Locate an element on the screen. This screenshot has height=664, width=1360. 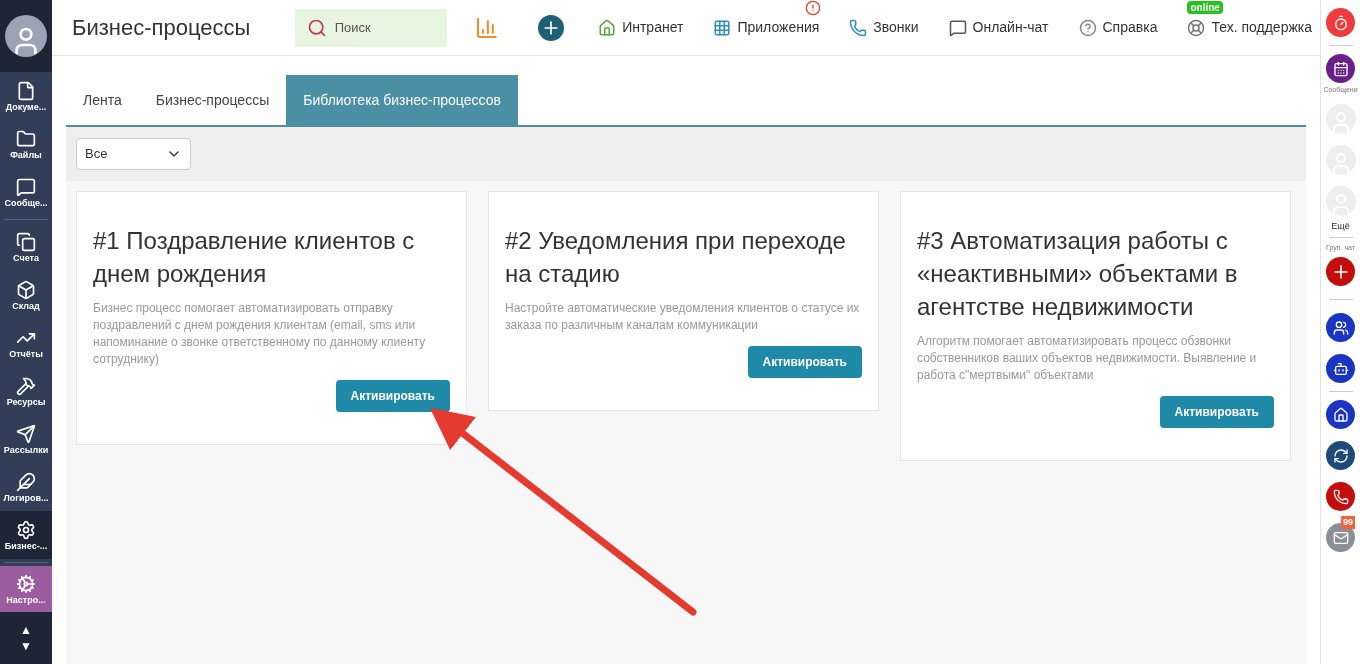
avatar is located at coordinates (26, 36).